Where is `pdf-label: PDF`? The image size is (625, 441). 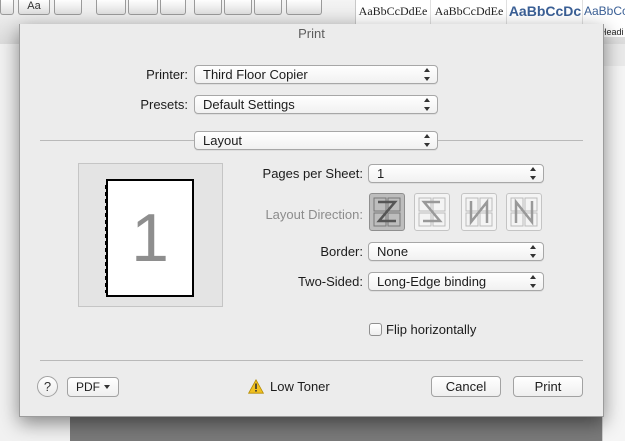
pdf-label: PDF is located at coordinates (88, 387).